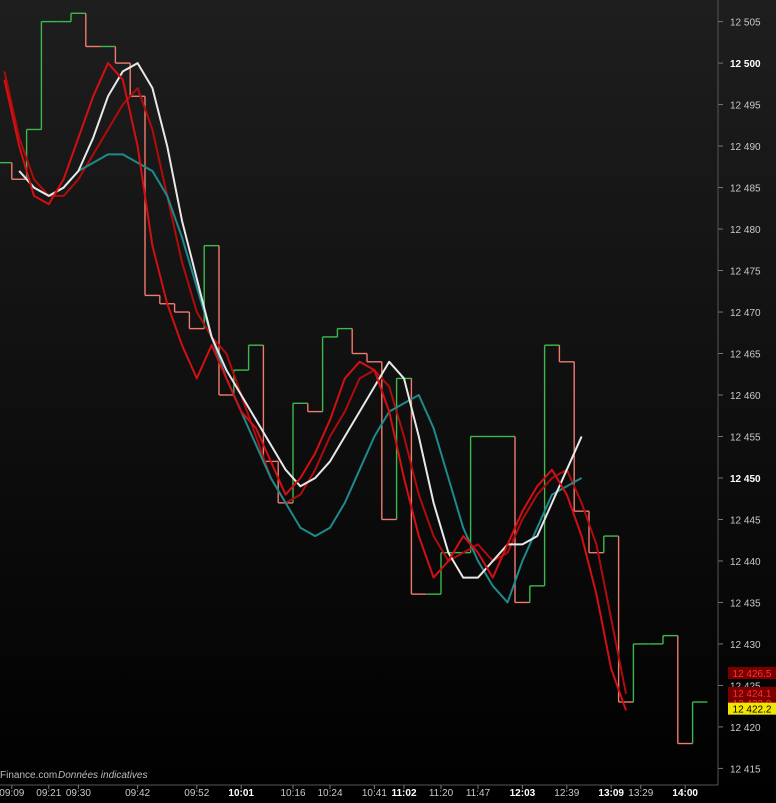 The width and height of the screenshot is (776, 803). What do you see at coordinates (478, 793) in the screenshot?
I see `x-tick-label: 11:47` at bounding box center [478, 793].